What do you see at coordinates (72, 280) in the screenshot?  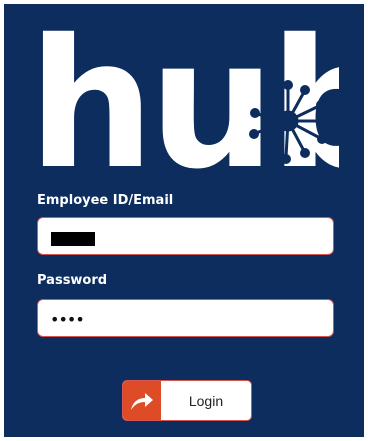 I see `password-label: Password` at bounding box center [72, 280].